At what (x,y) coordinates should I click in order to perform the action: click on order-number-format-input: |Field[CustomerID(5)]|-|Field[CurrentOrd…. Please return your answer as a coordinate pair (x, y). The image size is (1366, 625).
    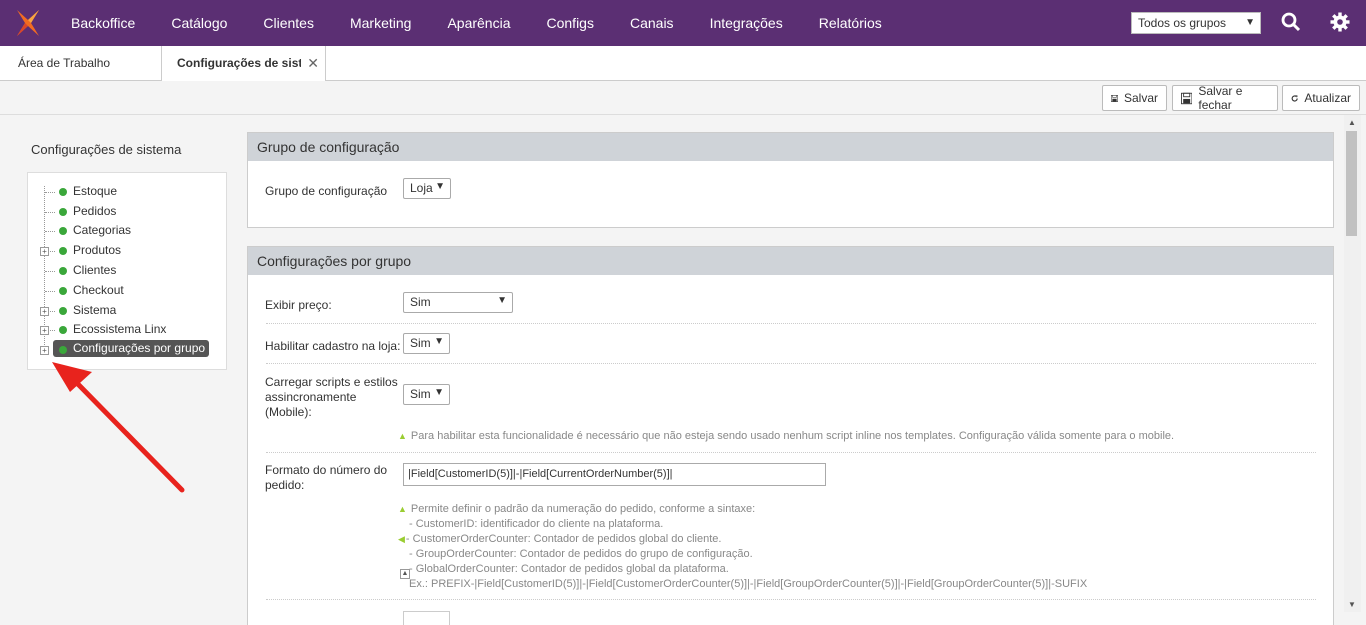
    Looking at the image, I should click on (614, 474).